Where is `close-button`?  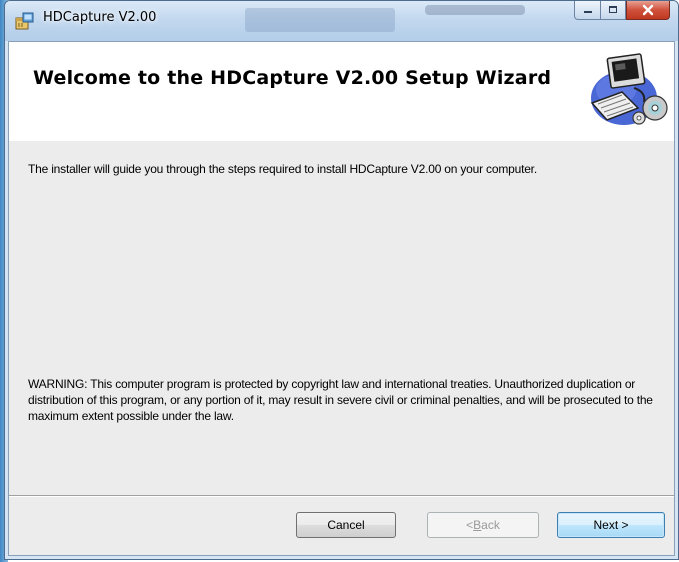 close-button is located at coordinates (648, 10).